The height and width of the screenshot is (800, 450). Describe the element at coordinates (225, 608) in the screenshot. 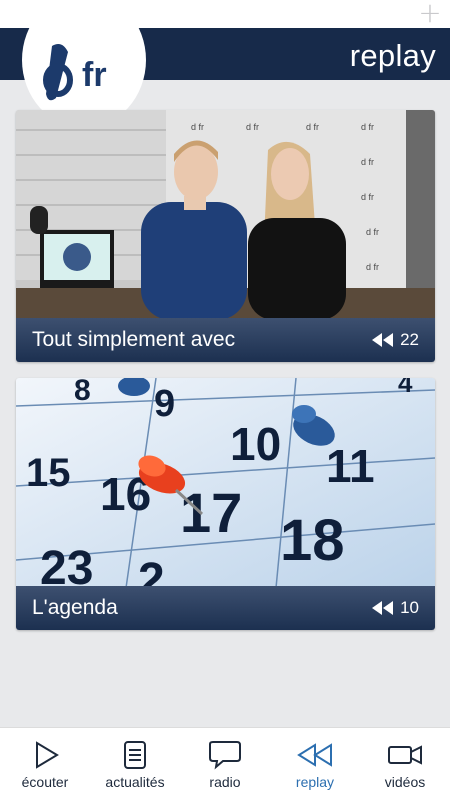

I see `card-footer: L'agenda 10` at that location.